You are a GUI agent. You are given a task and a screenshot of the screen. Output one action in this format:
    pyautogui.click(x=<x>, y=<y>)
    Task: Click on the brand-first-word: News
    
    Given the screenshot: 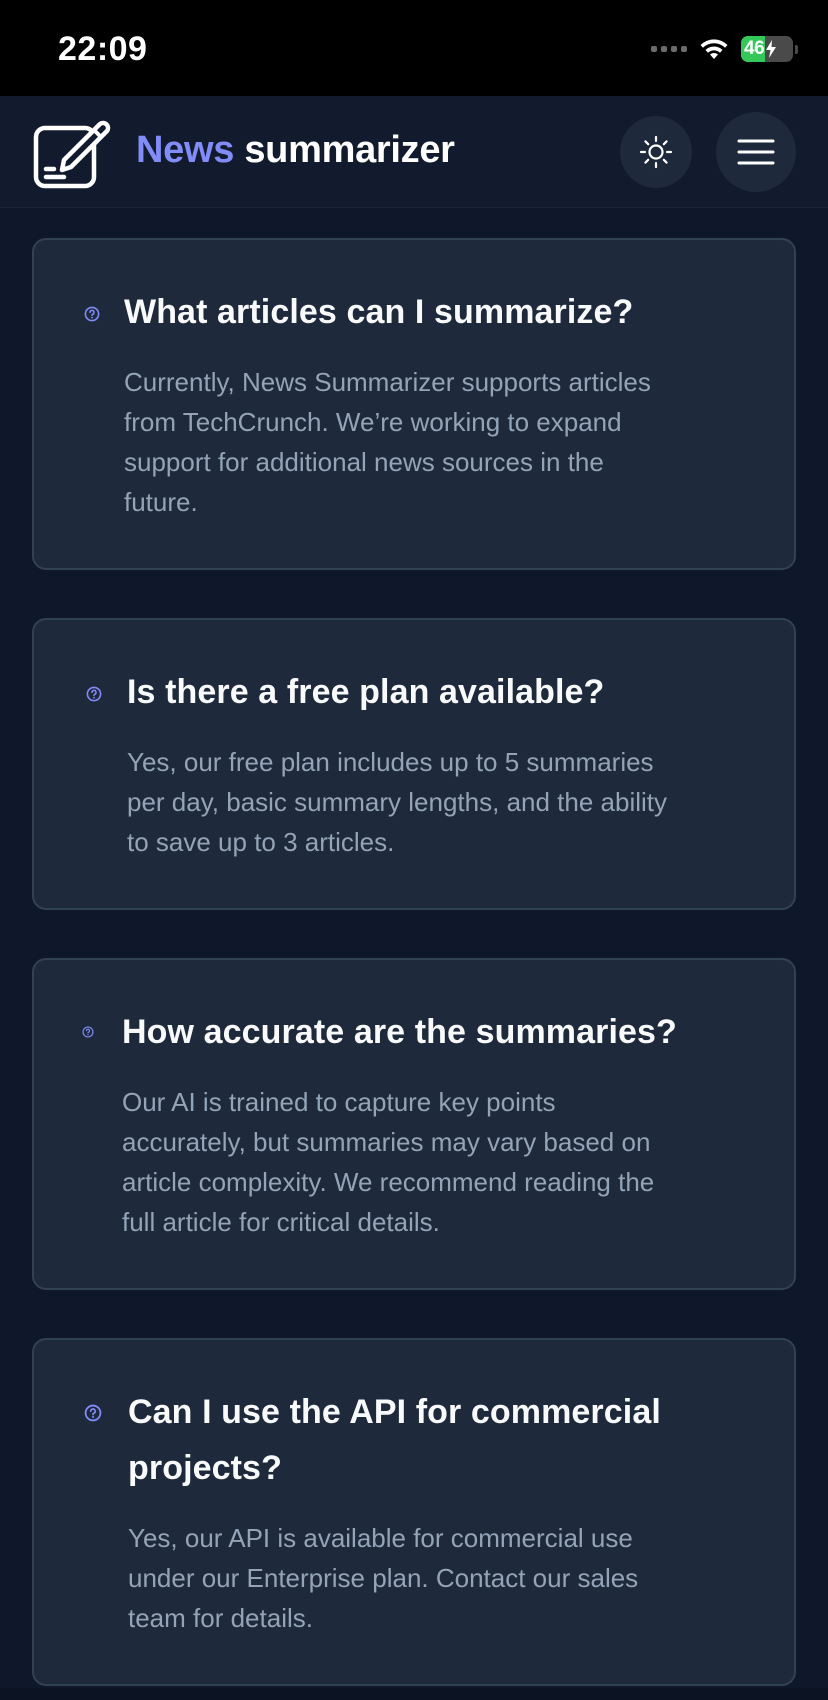 What is the action you would take?
    pyautogui.click(x=185, y=150)
    